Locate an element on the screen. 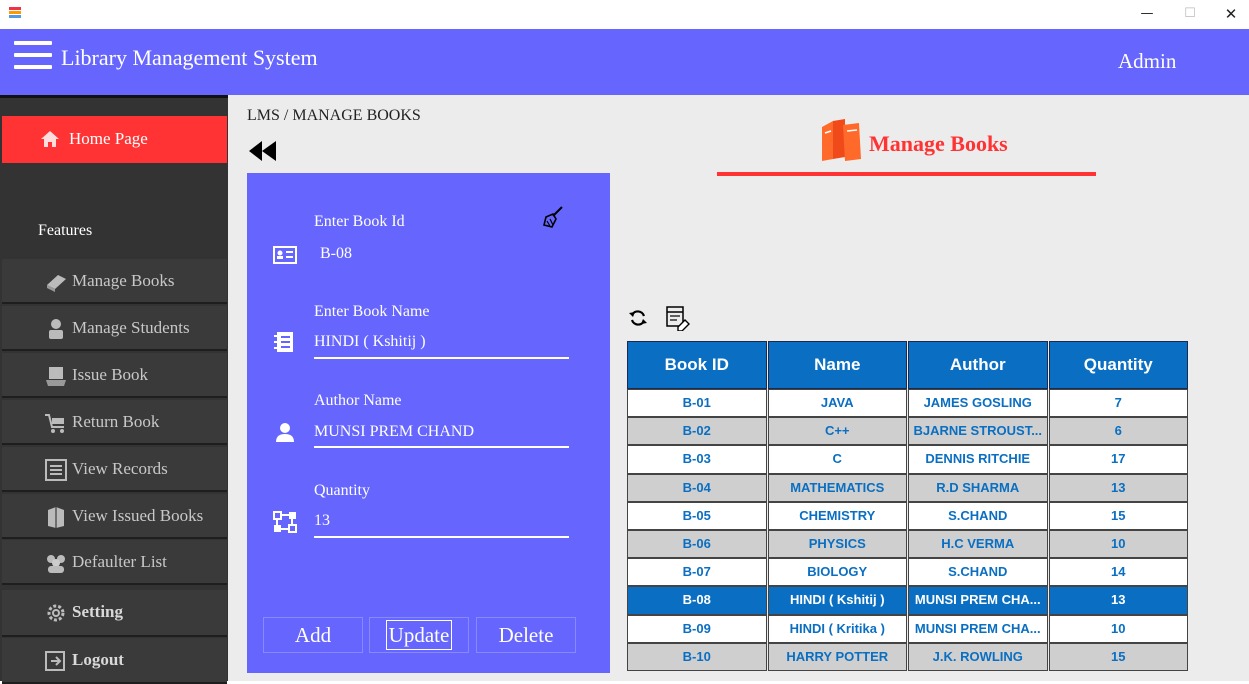  table-row: B-01 JAVA JAMES GOSLING 7 is located at coordinates (908, 403).